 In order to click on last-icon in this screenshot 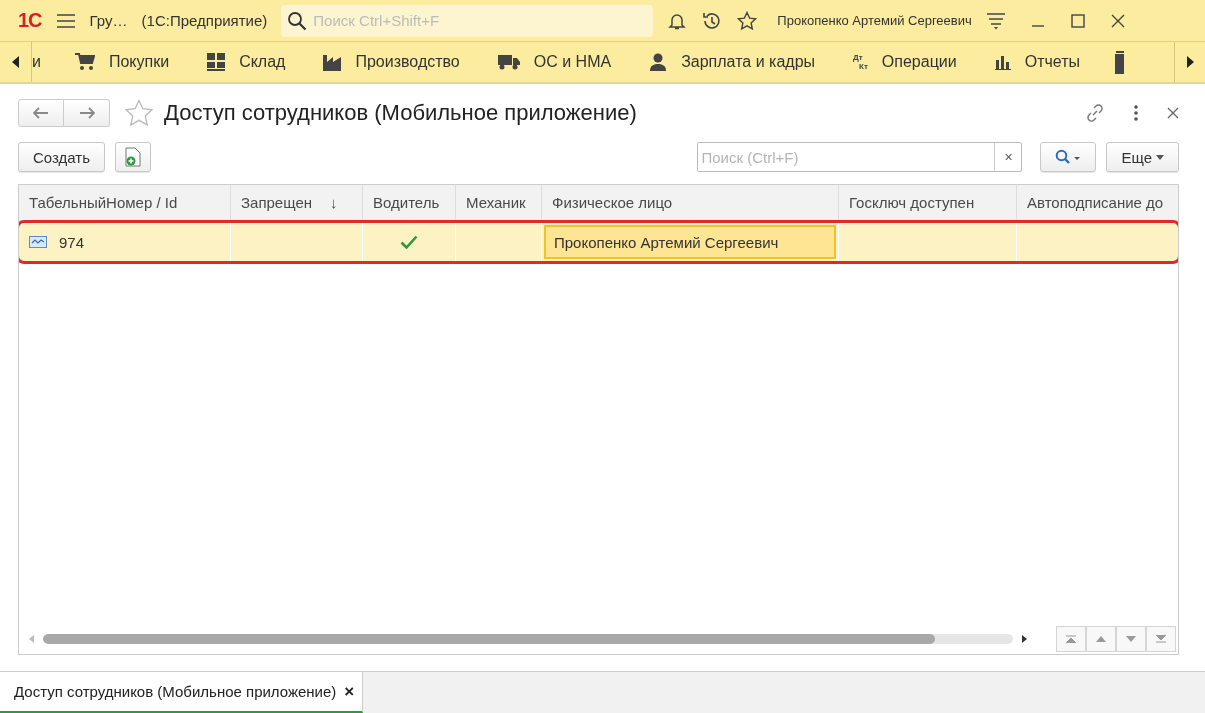, I will do `click(1161, 639)`.